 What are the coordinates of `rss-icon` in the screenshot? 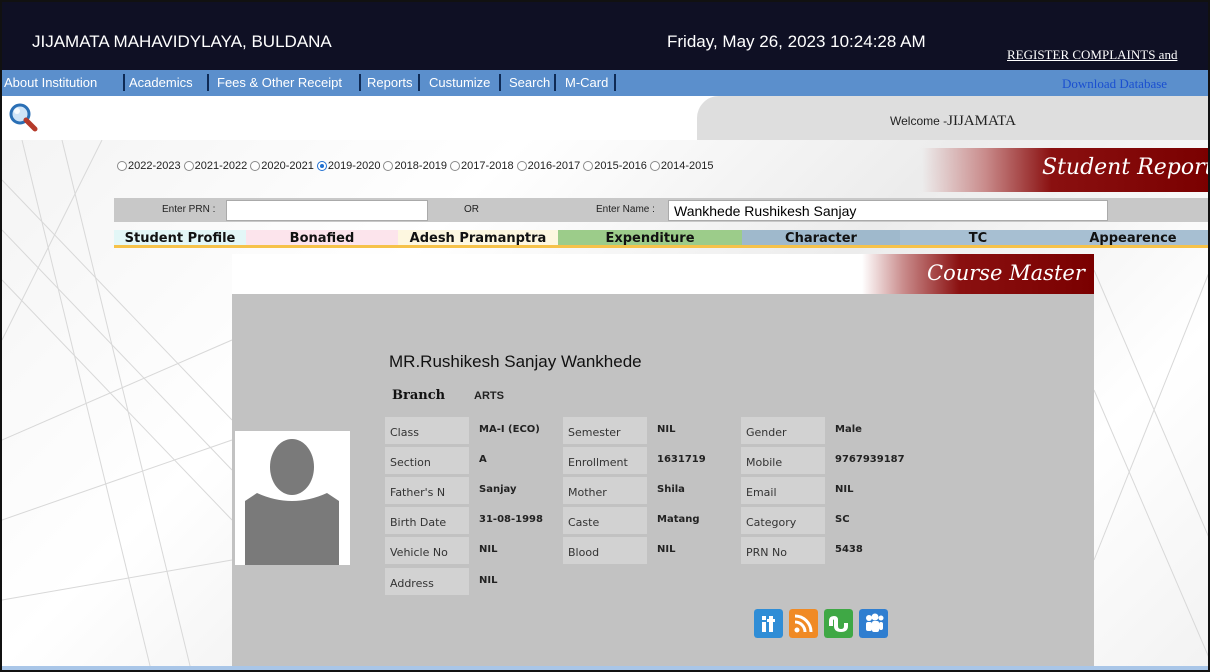 It's located at (803, 623).